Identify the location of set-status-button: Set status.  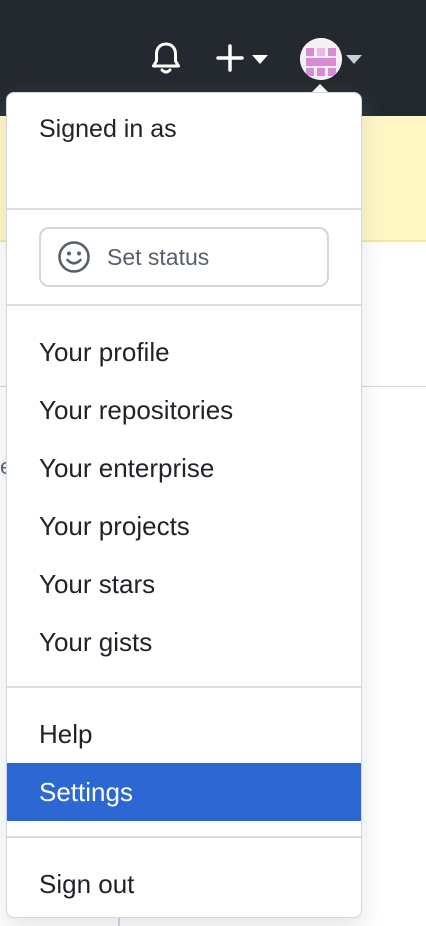
(184, 257).